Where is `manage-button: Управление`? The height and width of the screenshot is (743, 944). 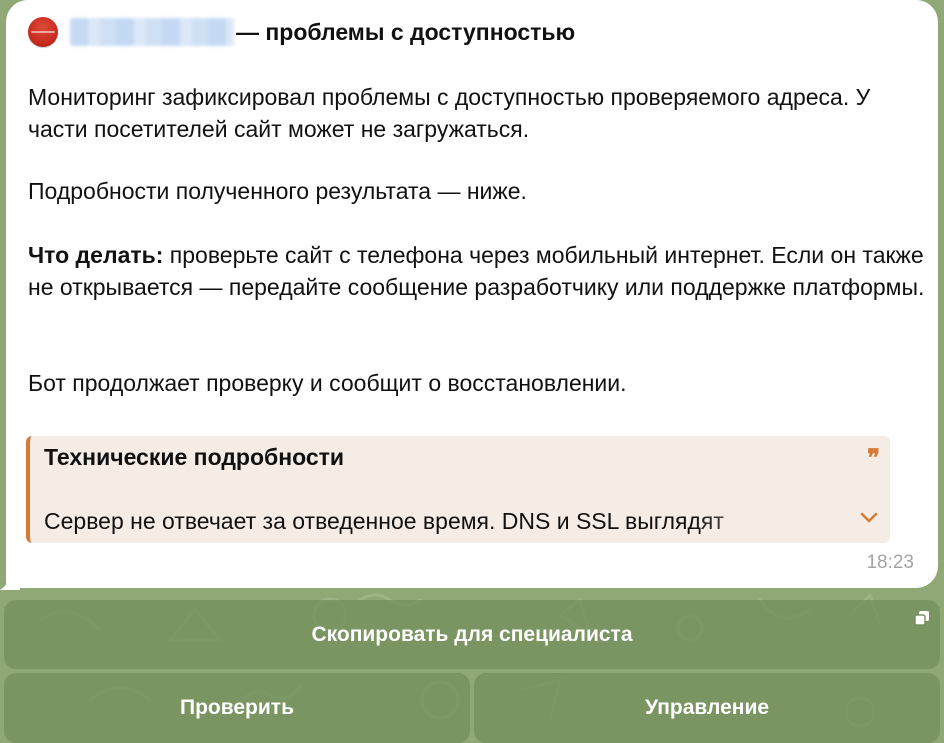 manage-button: Управление is located at coordinates (707, 708).